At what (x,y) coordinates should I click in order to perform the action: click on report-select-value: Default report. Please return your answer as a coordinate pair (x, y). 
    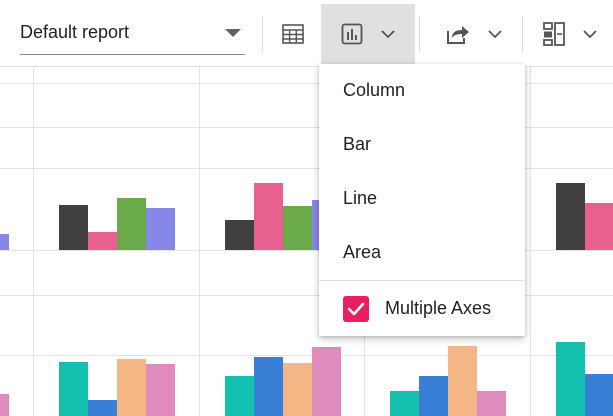
    Looking at the image, I should click on (75, 32).